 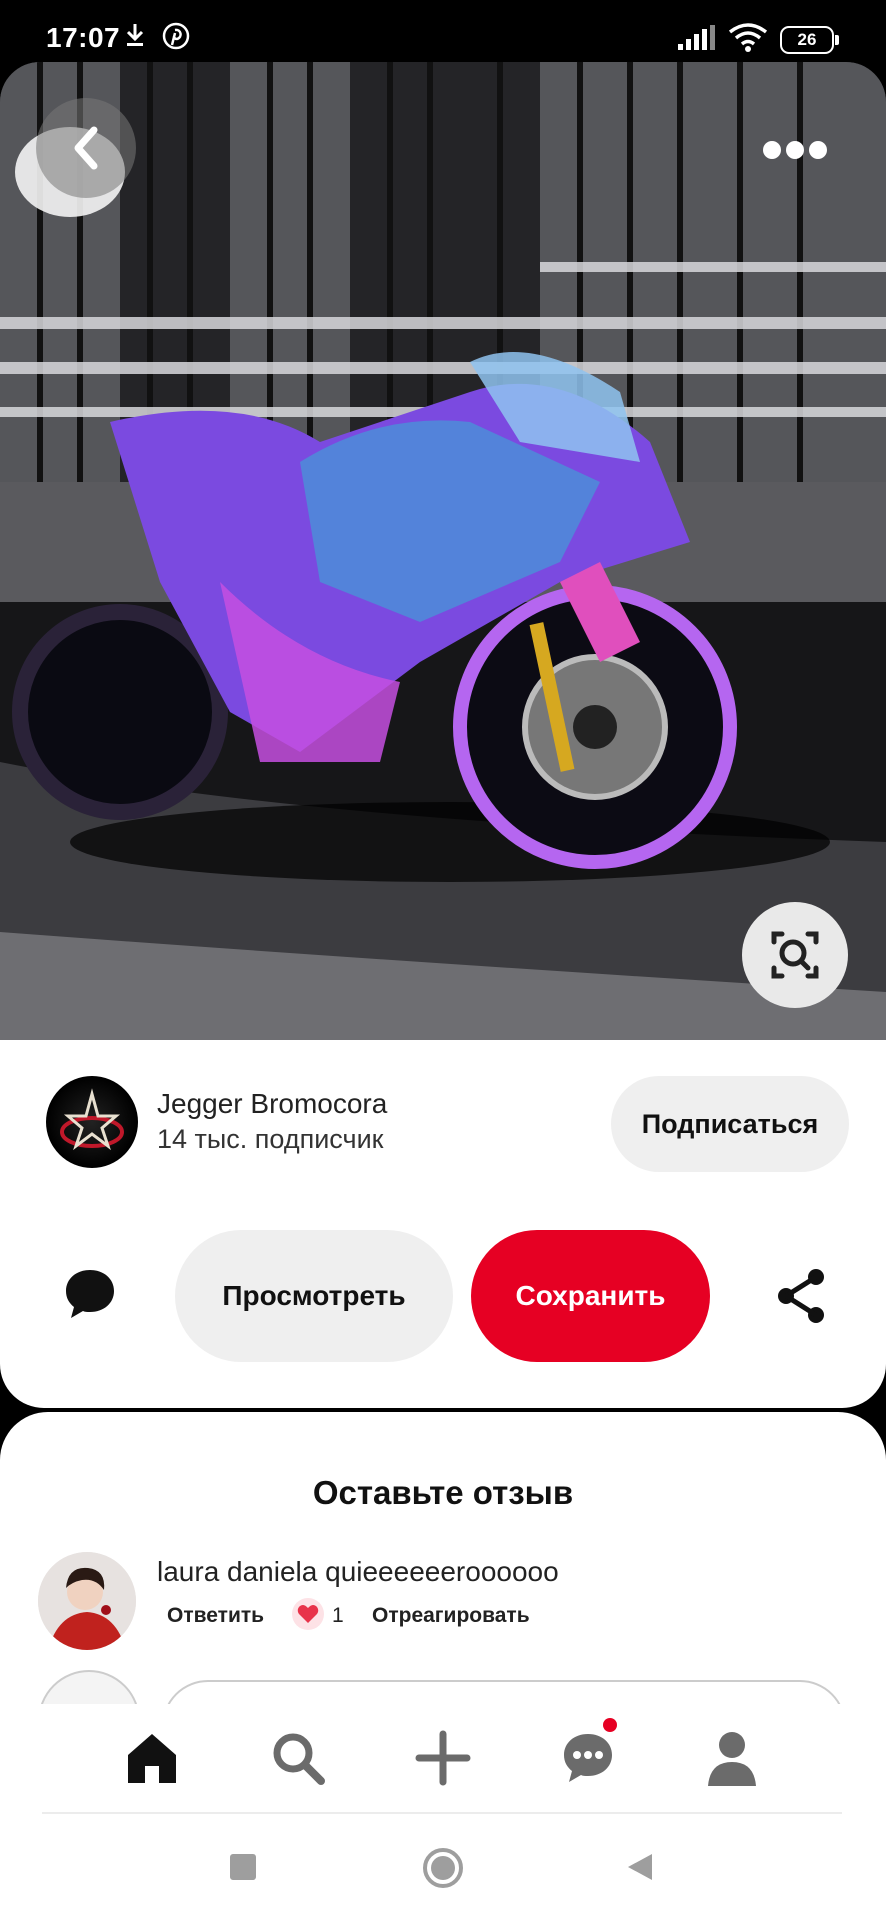 I want to click on signal-icon, so click(x=697, y=40).